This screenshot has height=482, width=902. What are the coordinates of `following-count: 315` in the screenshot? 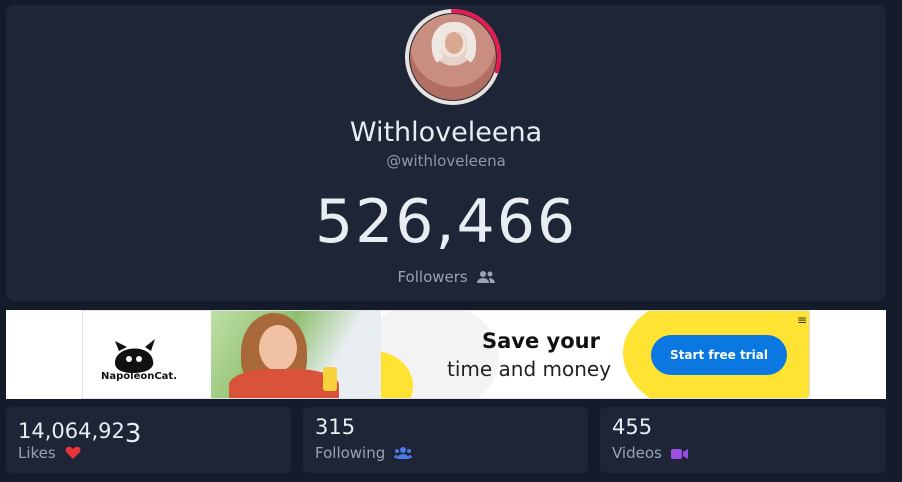 It's located at (335, 427).